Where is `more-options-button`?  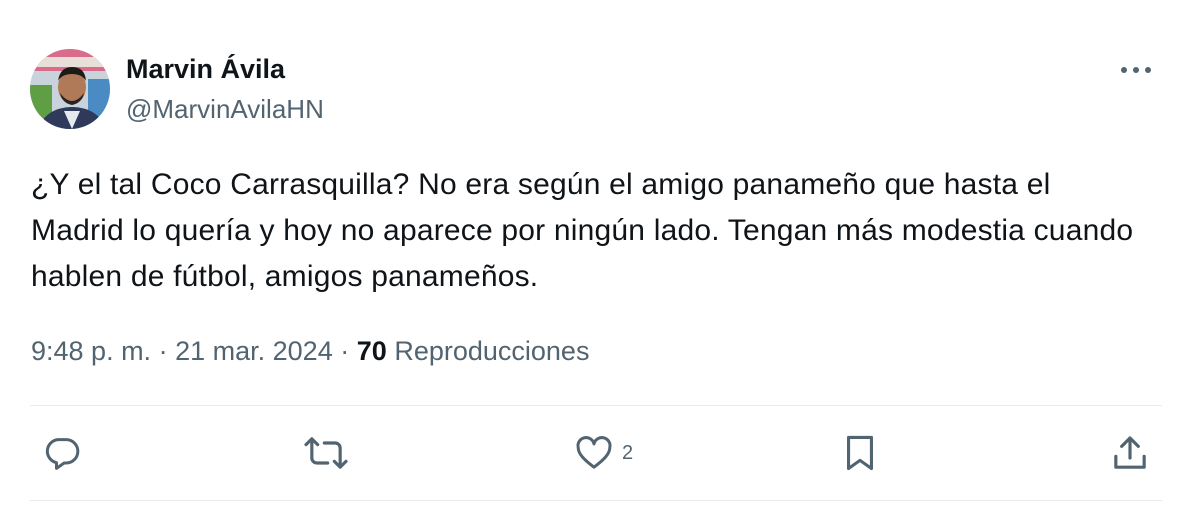
more-options-button is located at coordinates (1136, 70).